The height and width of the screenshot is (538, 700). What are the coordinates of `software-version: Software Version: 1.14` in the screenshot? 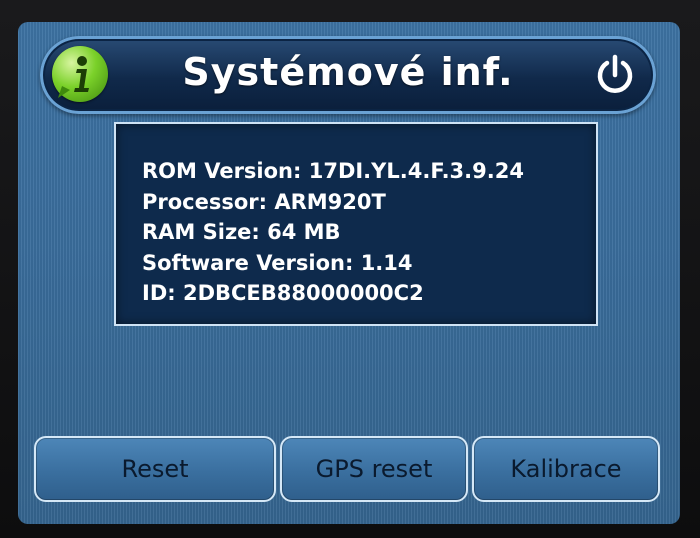 It's located at (277, 262).